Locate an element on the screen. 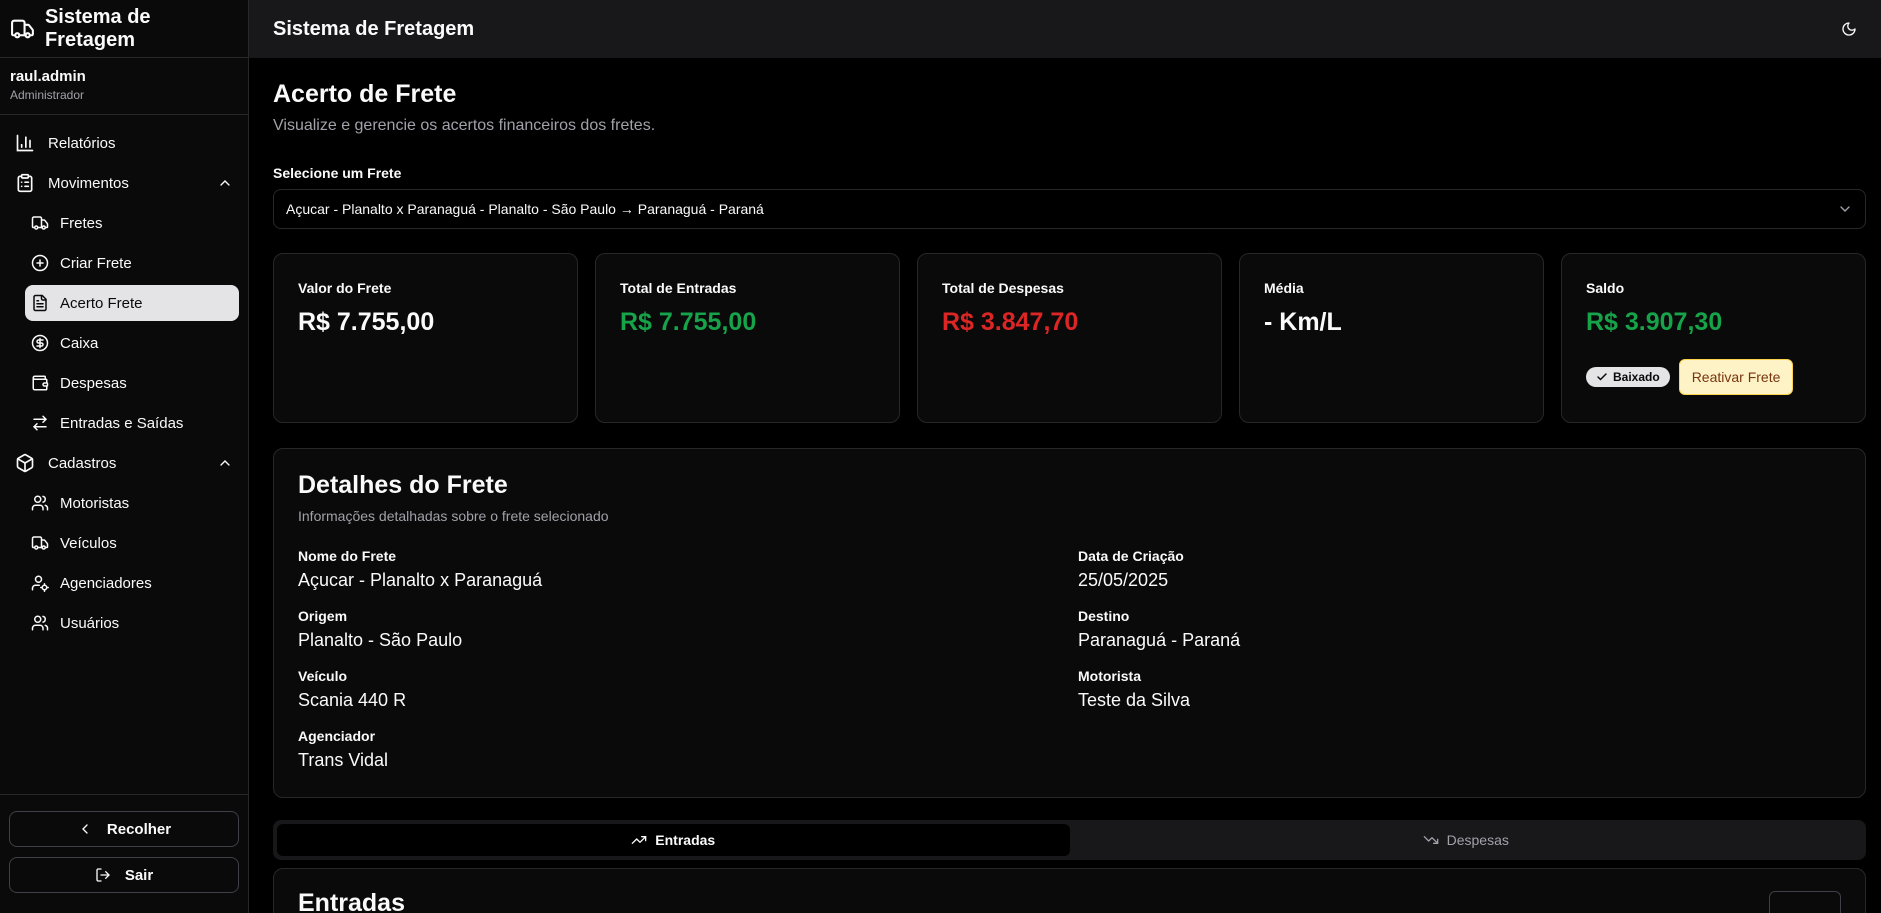  field-destino: Destino Paranaguá - Paraná is located at coordinates (1459, 629).